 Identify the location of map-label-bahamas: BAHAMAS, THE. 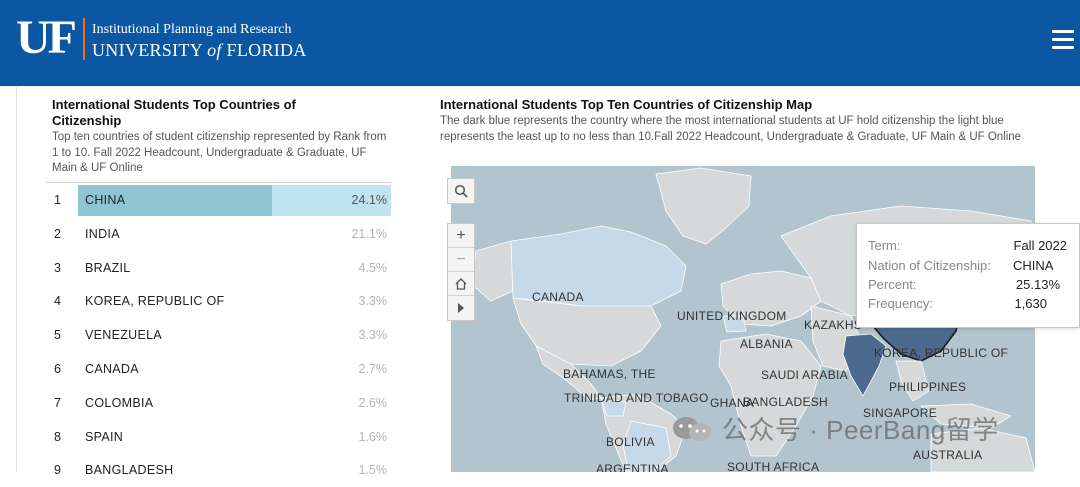
(609, 374).